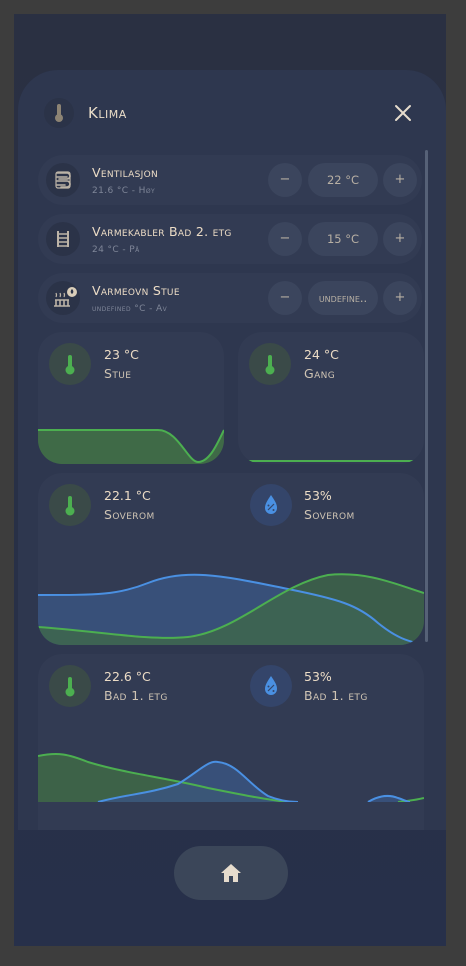  I want to click on close-icon, so click(403, 113).